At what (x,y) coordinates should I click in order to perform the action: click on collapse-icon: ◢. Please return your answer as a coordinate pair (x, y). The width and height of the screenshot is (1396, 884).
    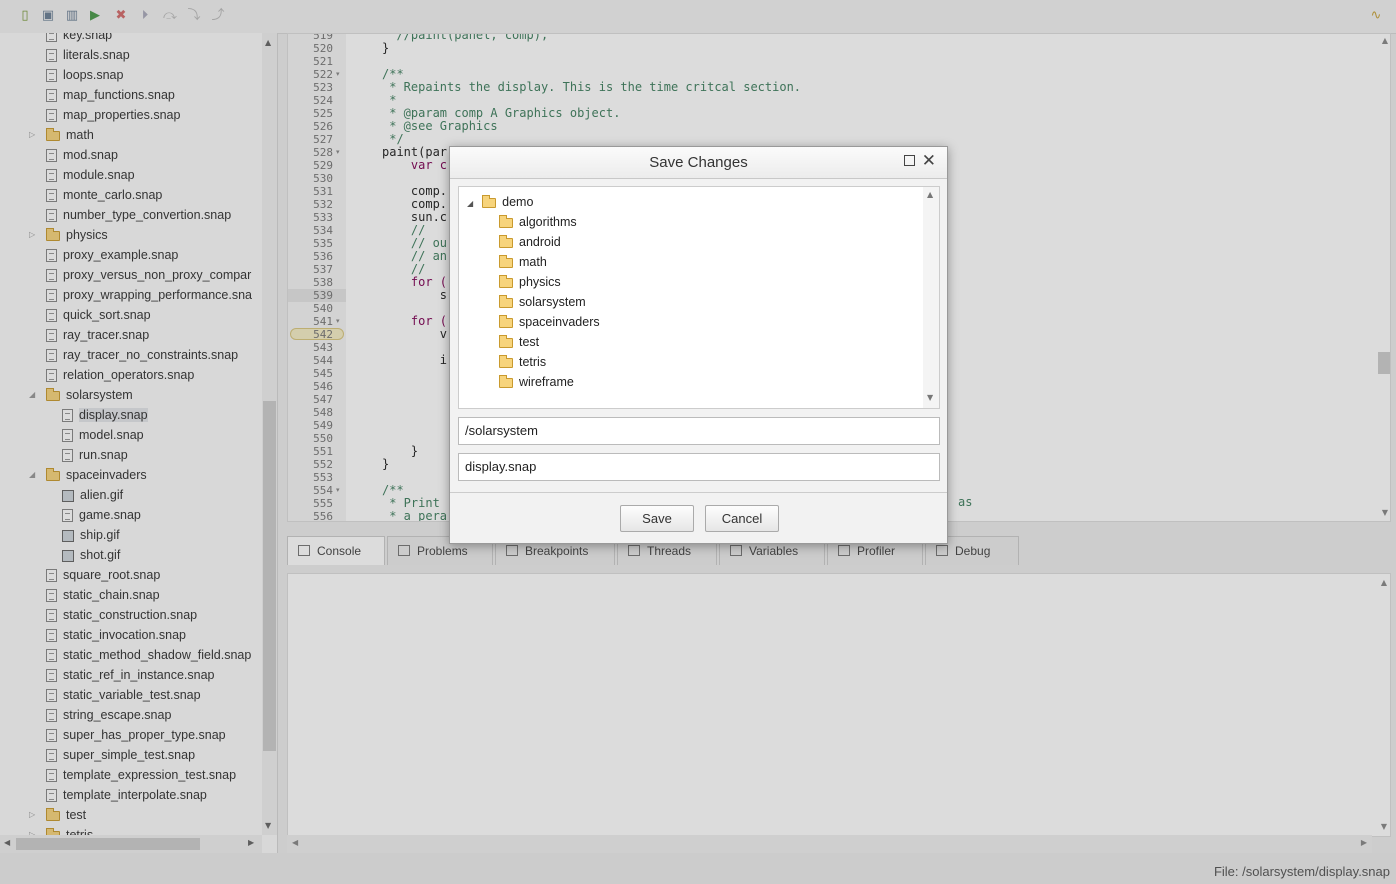
    Looking at the image, I should click on (470, 203).